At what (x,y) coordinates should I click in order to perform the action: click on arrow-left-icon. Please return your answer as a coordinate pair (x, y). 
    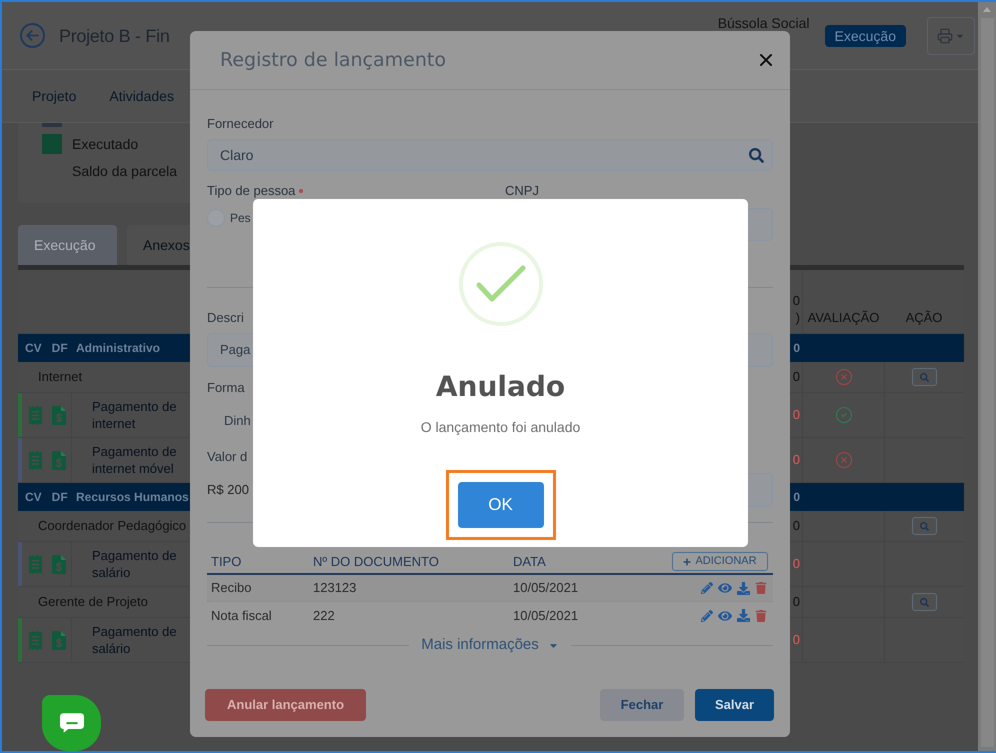
    Looking at the image, I should click on (32, 35).